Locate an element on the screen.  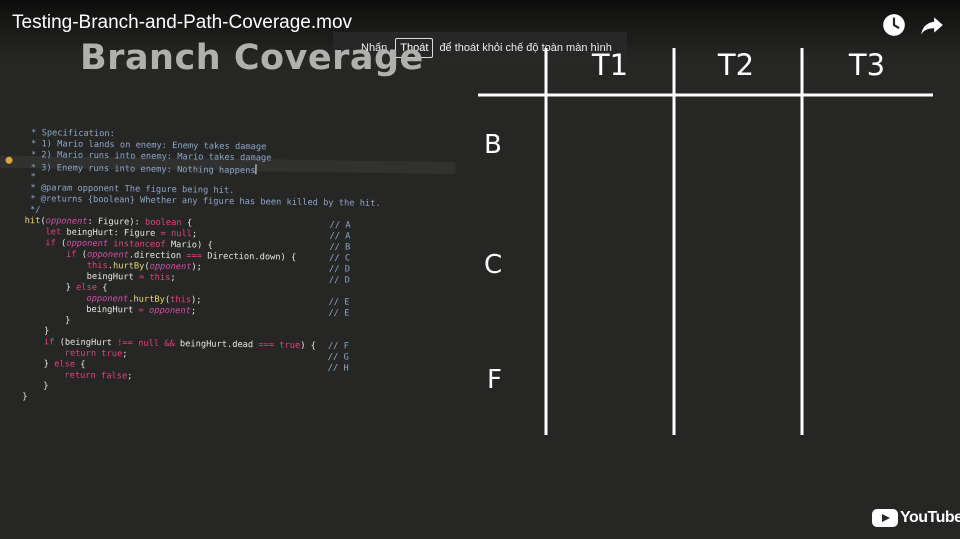
youtube-play-icon is located at coordinates (885, 518).